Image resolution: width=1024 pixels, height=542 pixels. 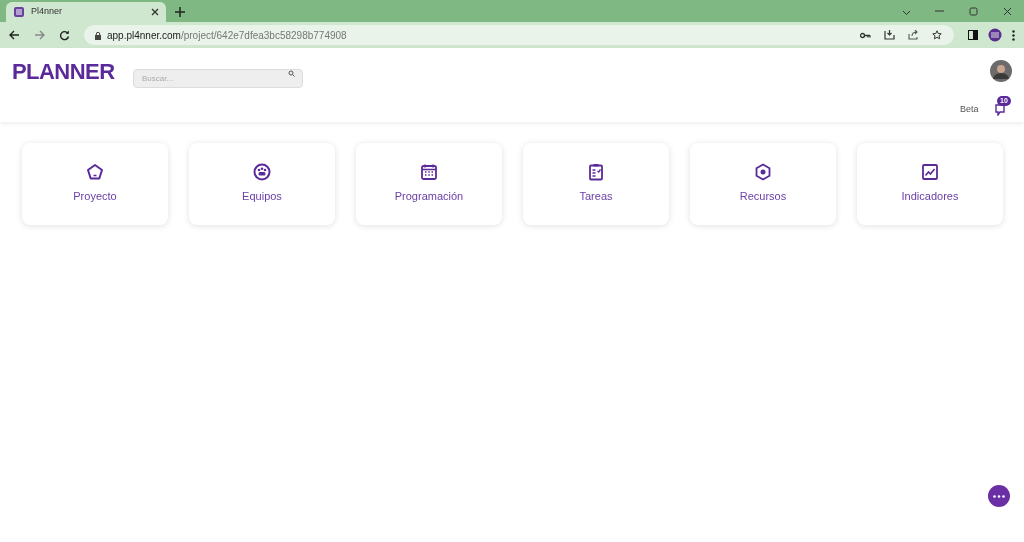 What do you see at coordinates (429, 184) in the screenshot?
I see `menu-card: Programación` at bounding box center [429, 184].